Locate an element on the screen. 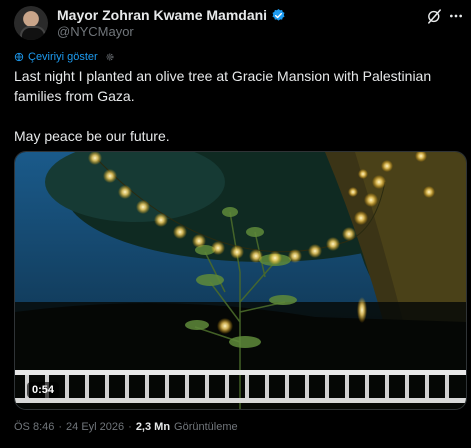 The height and width of the screenshot is (448, 471). globe-icon is located at coordinates (19, 57).